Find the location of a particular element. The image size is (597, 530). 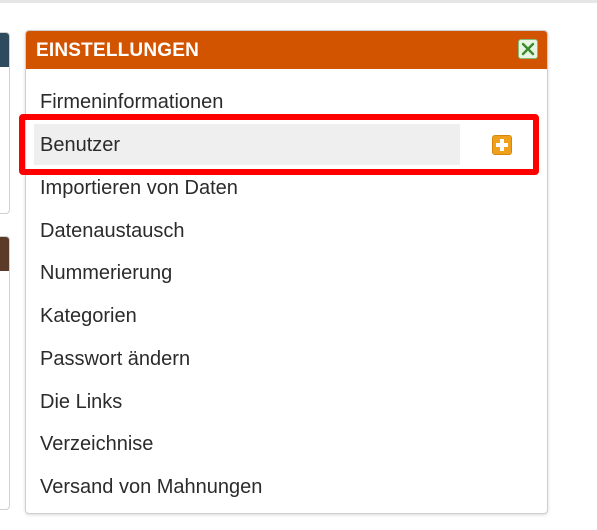

menu-item-die-links: Die Links is located at coordinates (81, 402).